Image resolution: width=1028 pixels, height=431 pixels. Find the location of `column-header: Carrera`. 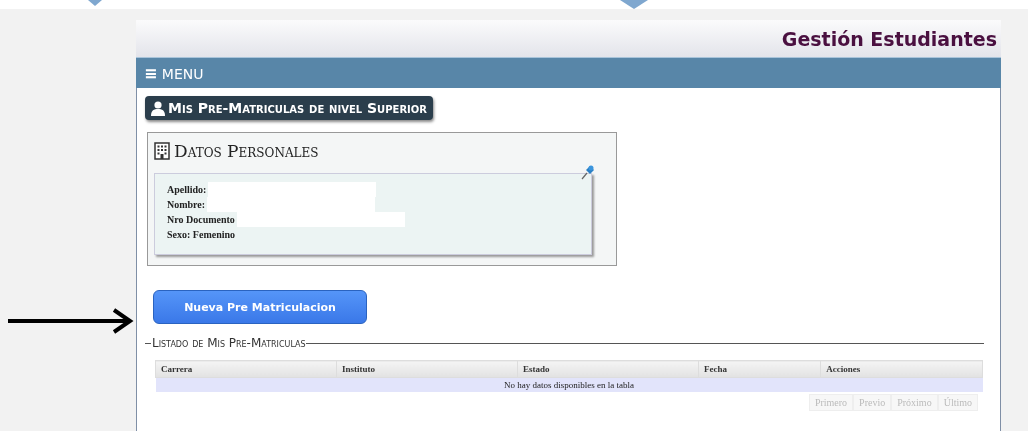

column-header: Carrera is located at coordinates (246, 369).